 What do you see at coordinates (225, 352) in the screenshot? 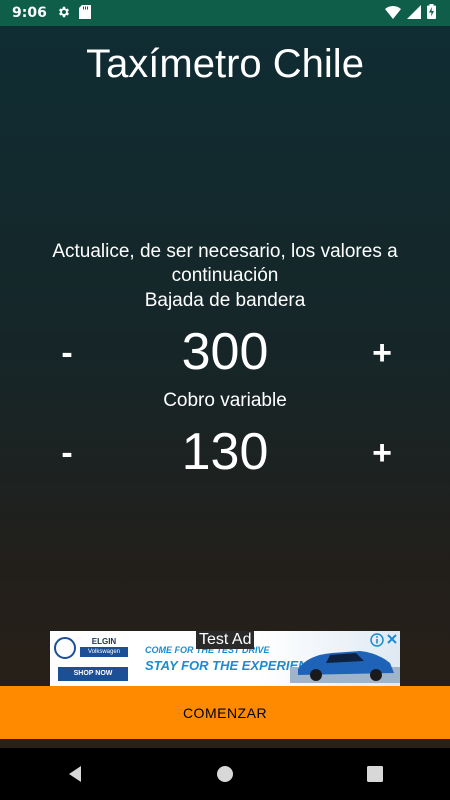
I see `fare-start-value: 300` at bounding box center [225, 352].